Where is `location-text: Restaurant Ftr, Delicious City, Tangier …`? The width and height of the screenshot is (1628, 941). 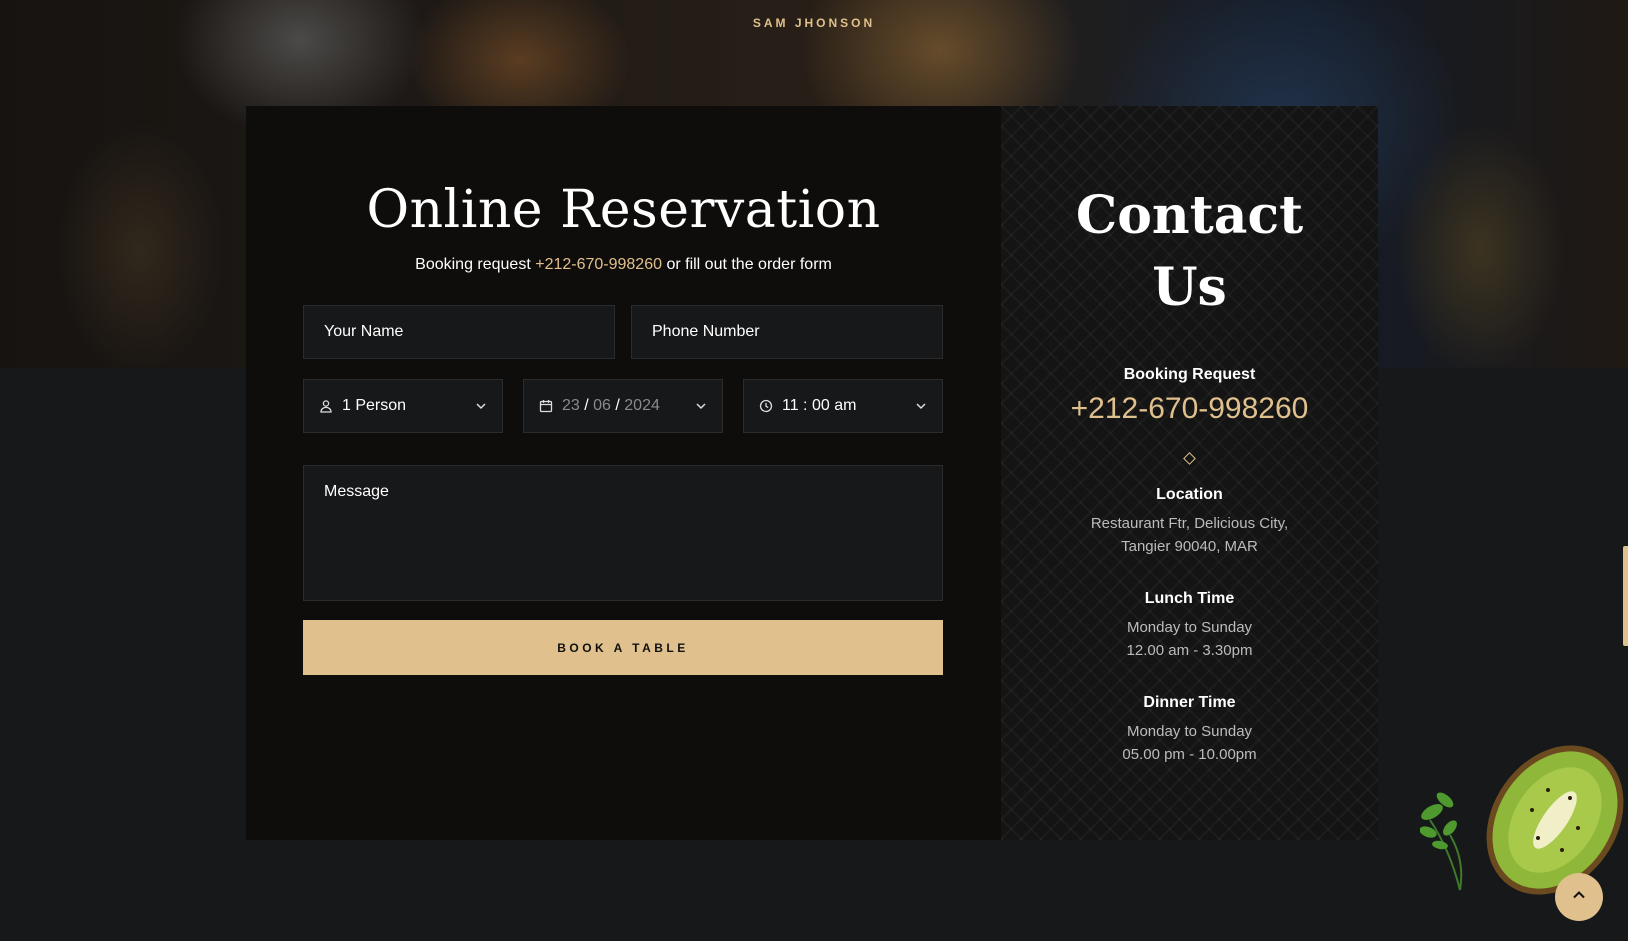
location-text: Restaurant Ftr, Delicious City, Tangier … is located at coordinates (1189, 535).